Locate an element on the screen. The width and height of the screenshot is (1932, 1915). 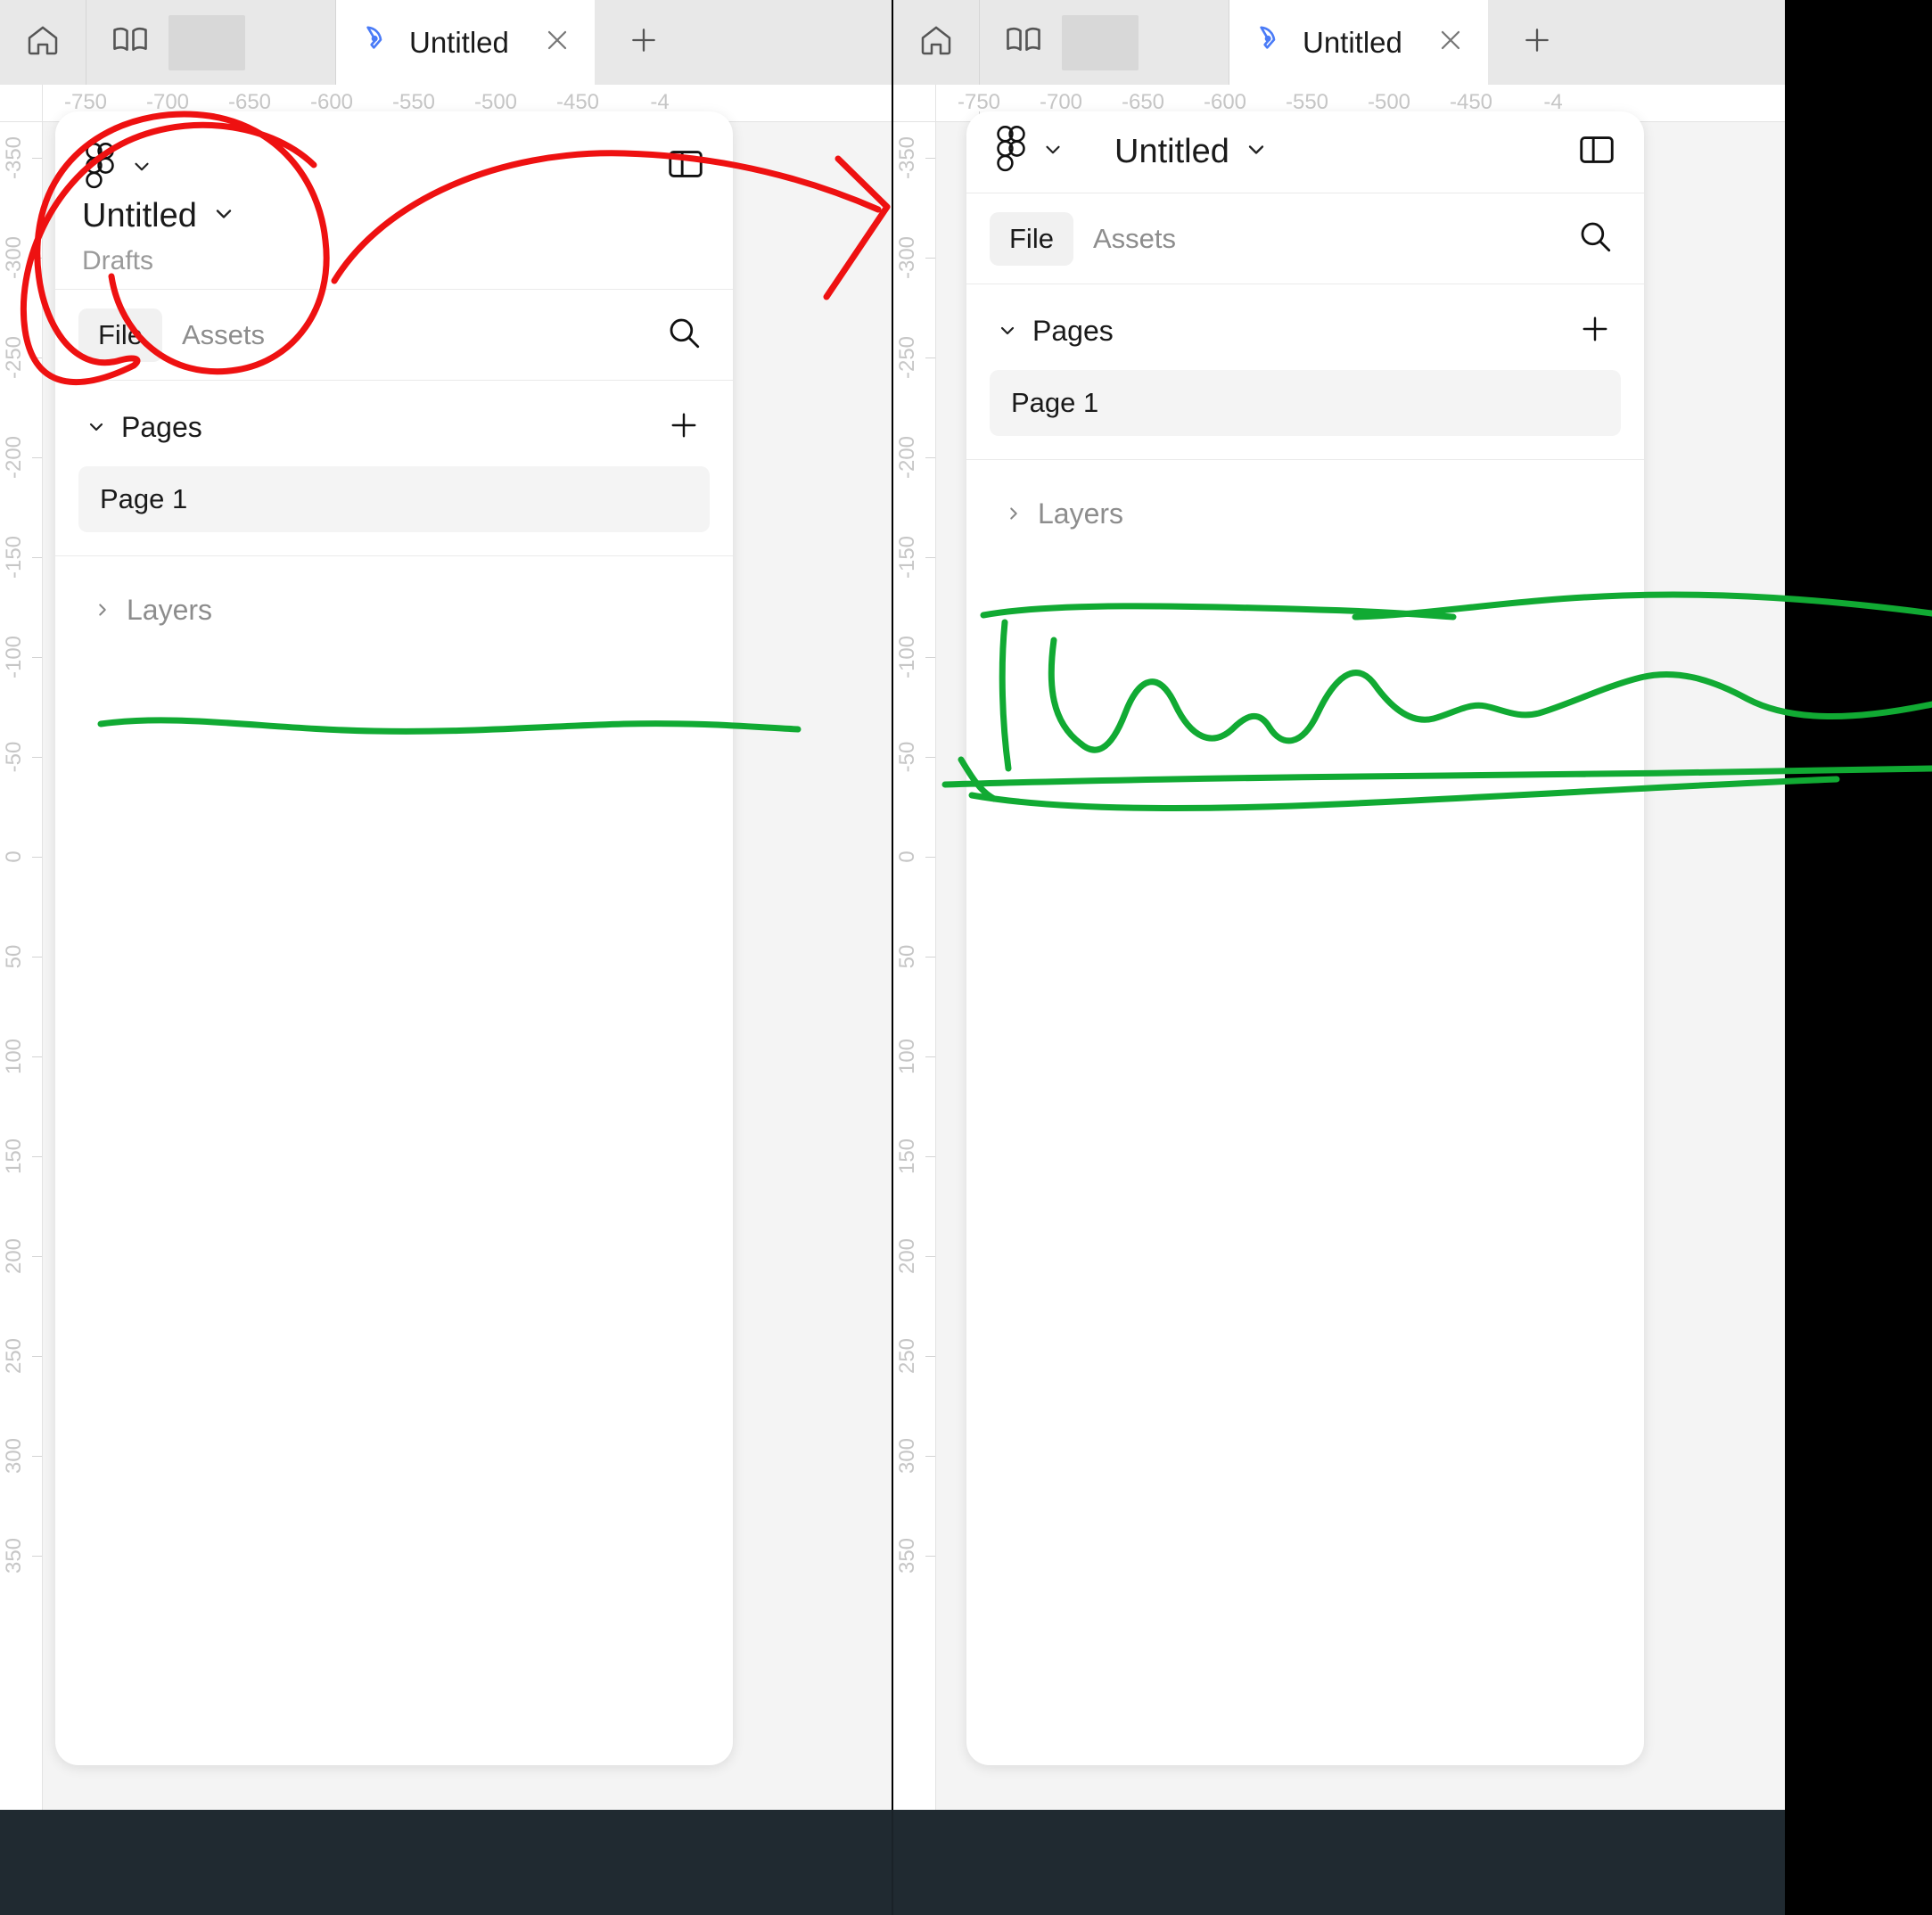
panel-left-title-block: Untitled Drafts is located at coordinates (159, 236).